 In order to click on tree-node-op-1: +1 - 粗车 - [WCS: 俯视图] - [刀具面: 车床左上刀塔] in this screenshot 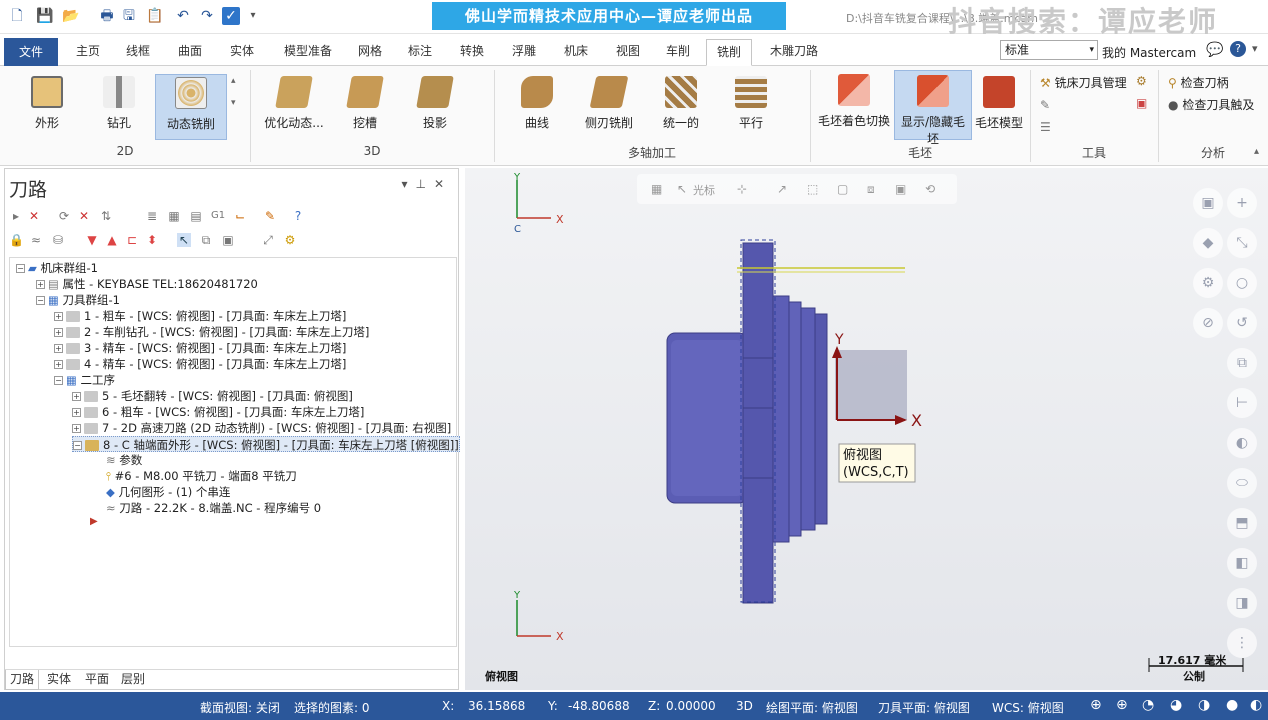, I will do `click(200, 316)`.